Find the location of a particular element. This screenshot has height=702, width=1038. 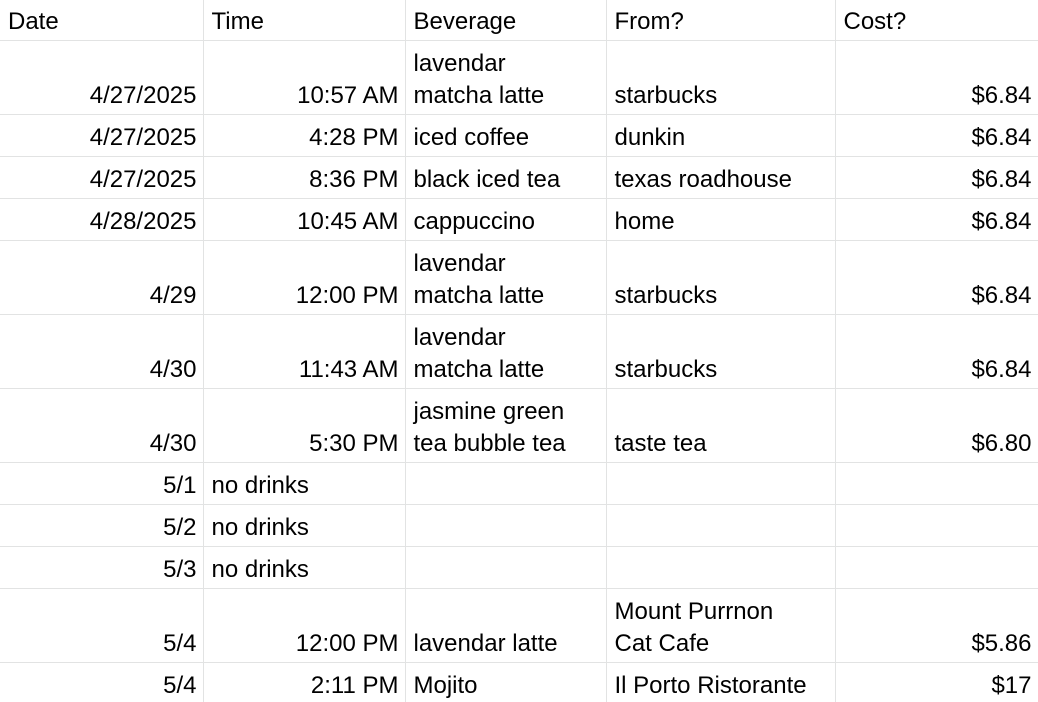

table-row: 4/28/2025 10:45 AM cappuccino home $6.84 is located at coordinates (519, 219).